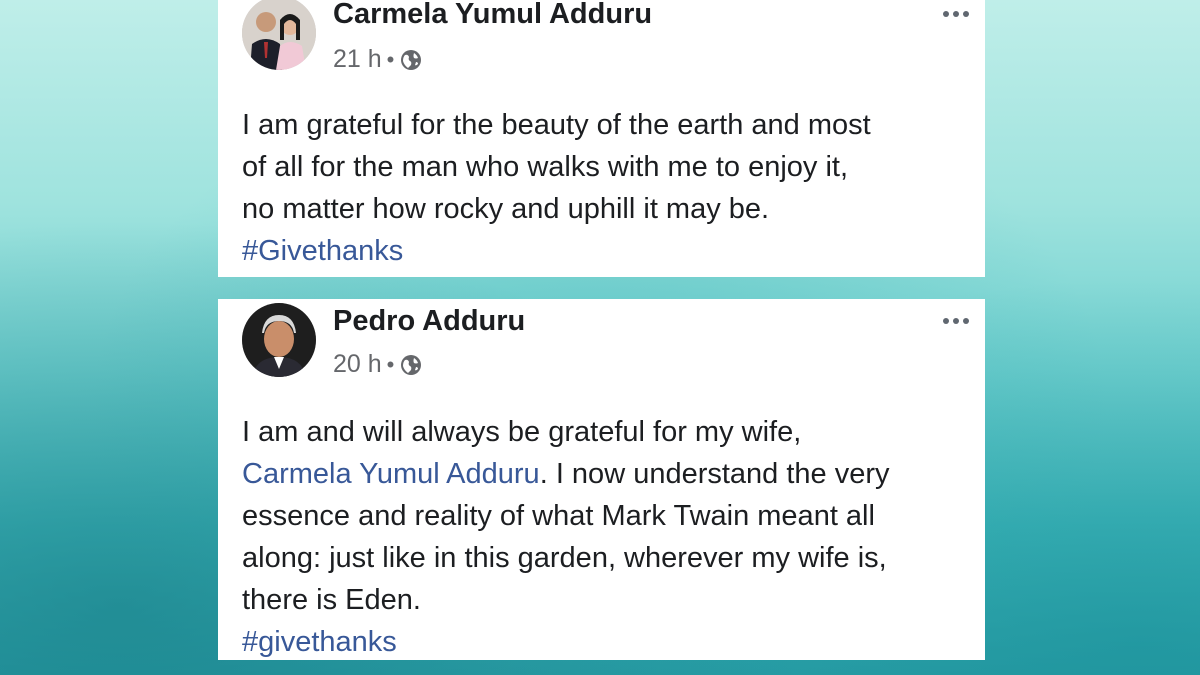 The width and height of the screenshot is (1200, 675). What do you see at coordinates (391, 474) in the screenshot?
I see `mention-link: Carmela Yumul Adduru` at bounding box center [391, 474].